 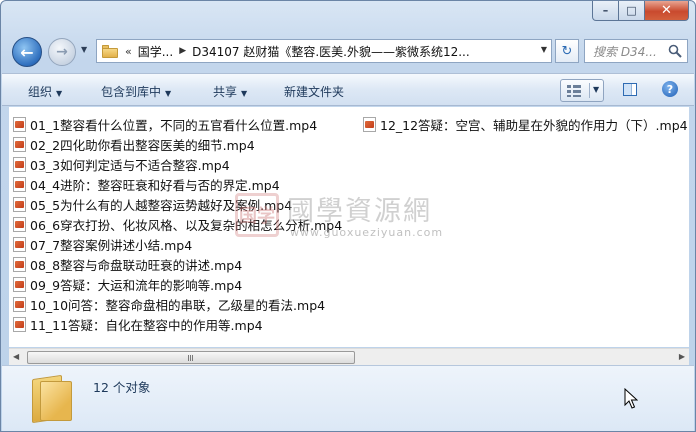 What do you see at coordinates (136, 265) in the screenshot?
I see `file-name: 08_8整容与命盘联动旺衰的讲述.mp4` at bounding box center [136, 265].